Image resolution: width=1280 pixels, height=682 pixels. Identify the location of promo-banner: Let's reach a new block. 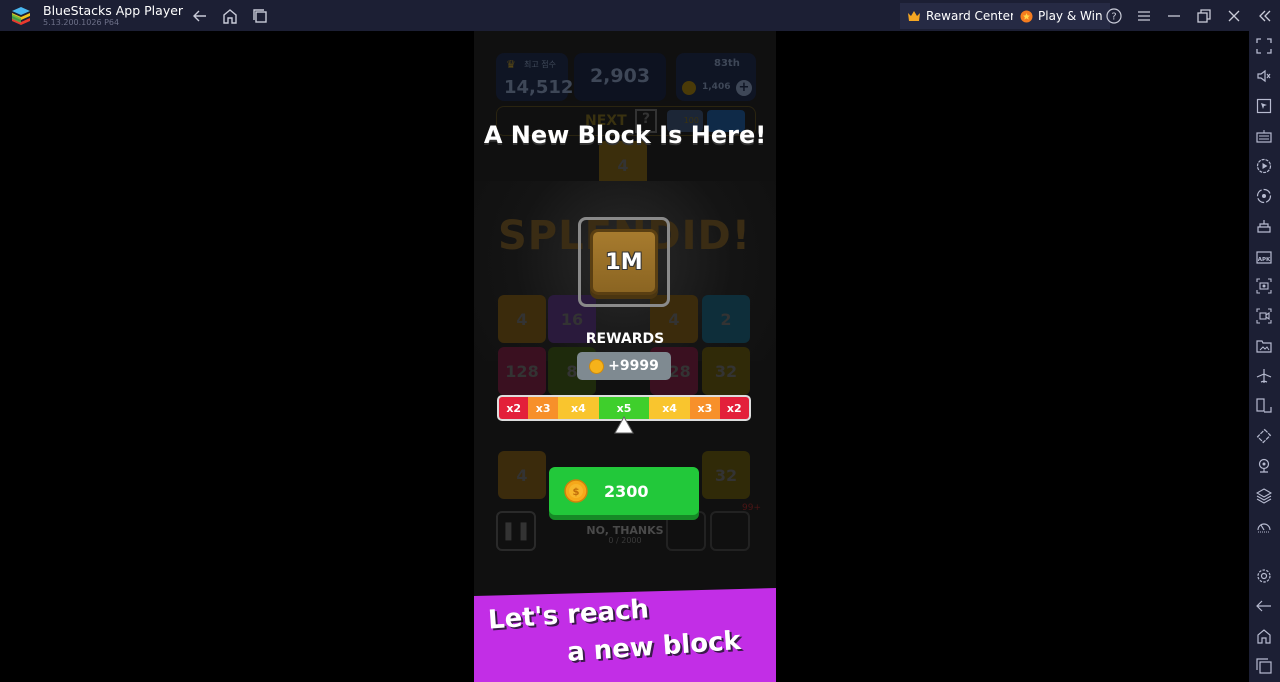
(625, 635).